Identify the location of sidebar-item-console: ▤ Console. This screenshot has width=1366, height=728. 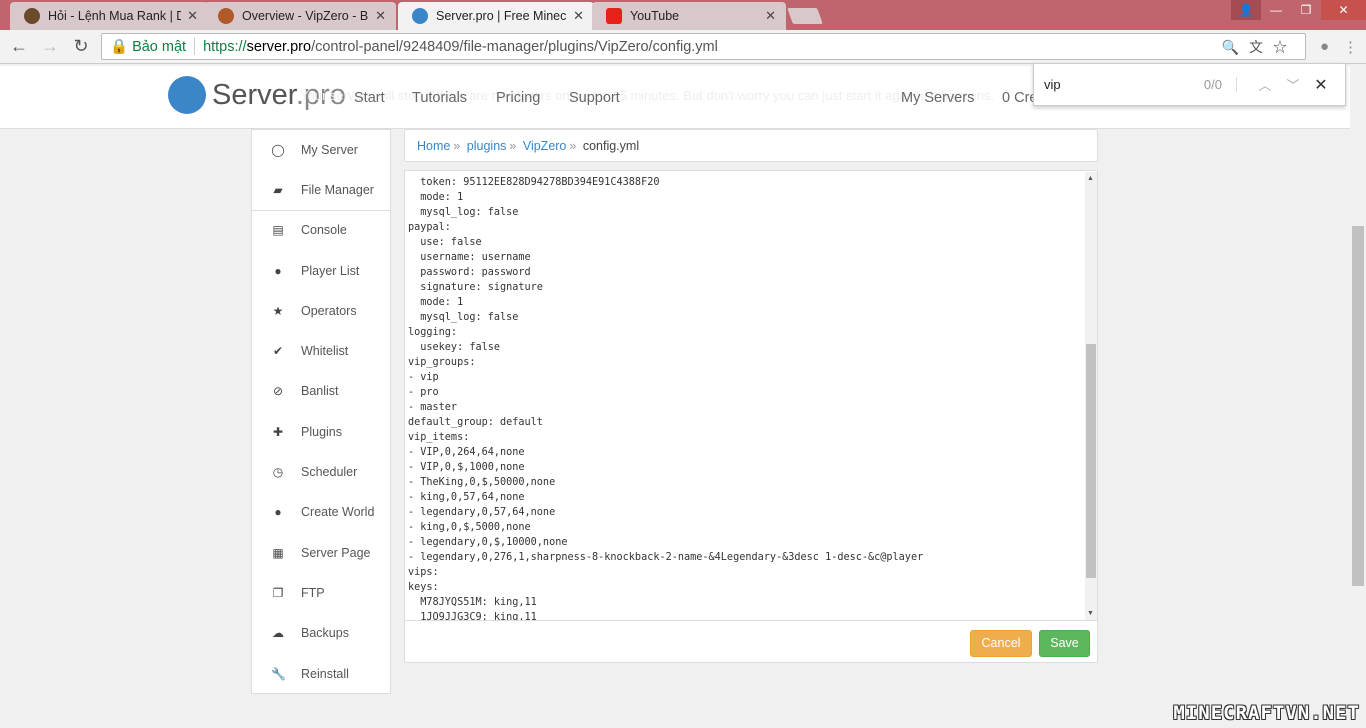
(321, 231).